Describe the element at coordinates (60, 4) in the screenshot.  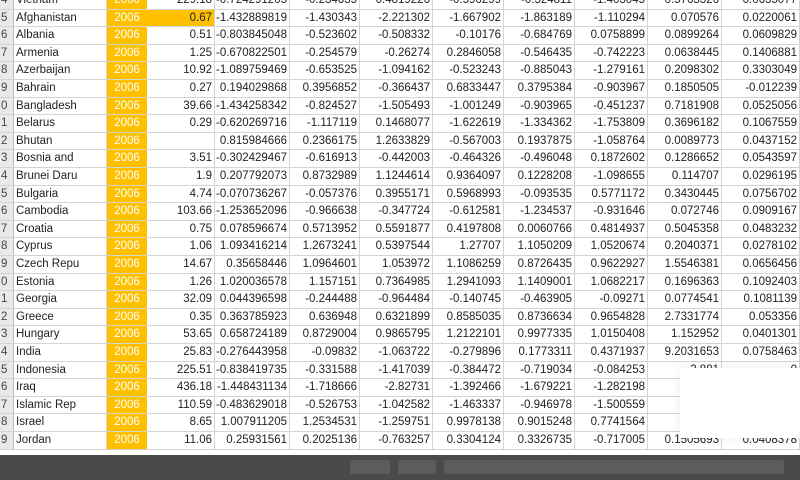
I see `cell-country: Vietnam` at that location.